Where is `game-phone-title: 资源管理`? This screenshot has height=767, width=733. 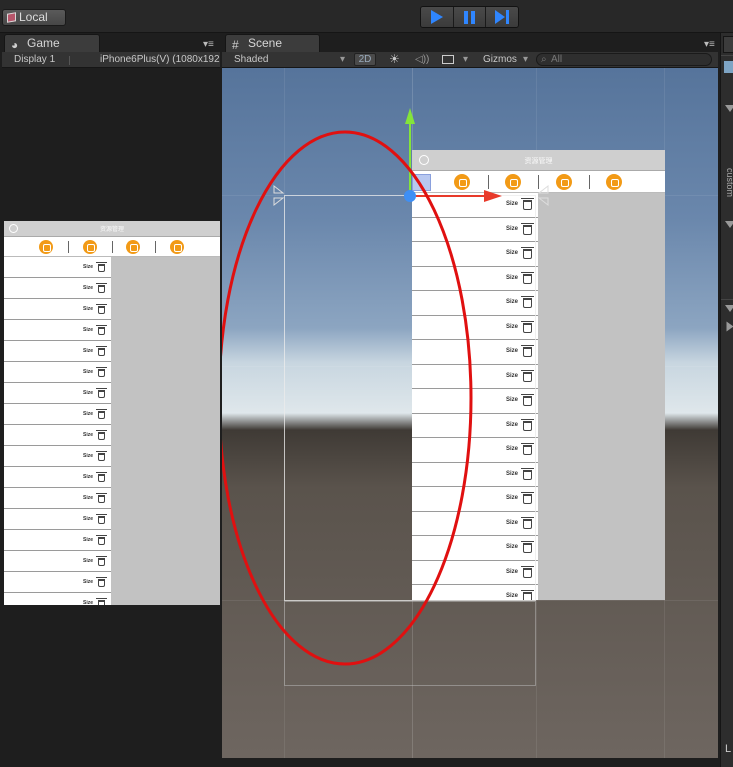 game-phone-title: 资源管理 is located at coordinates (111, 230).